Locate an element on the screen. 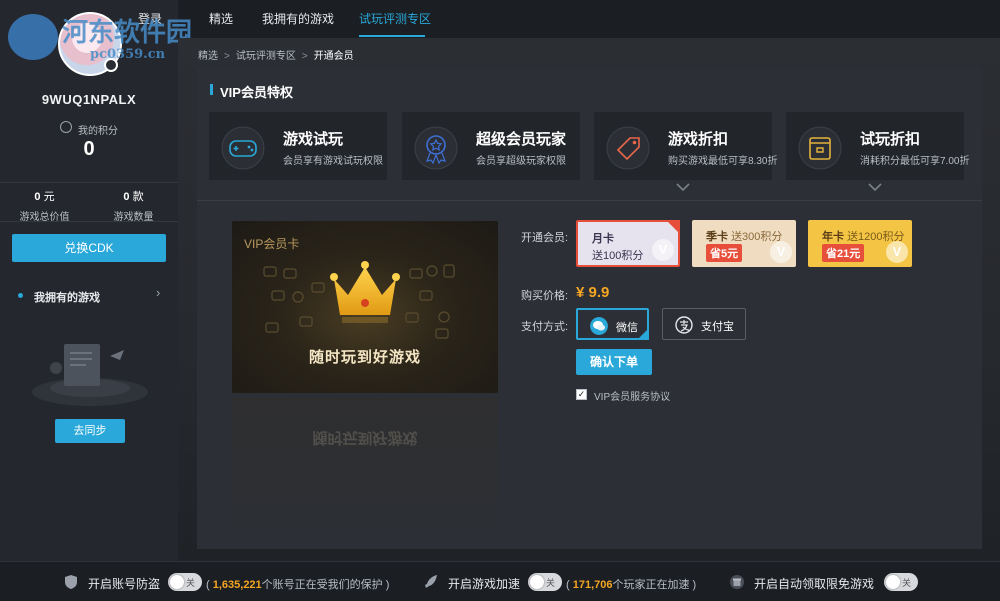 This screenshot has height=601, width=1000. alipay-icon is located at coordinates (684, 325).